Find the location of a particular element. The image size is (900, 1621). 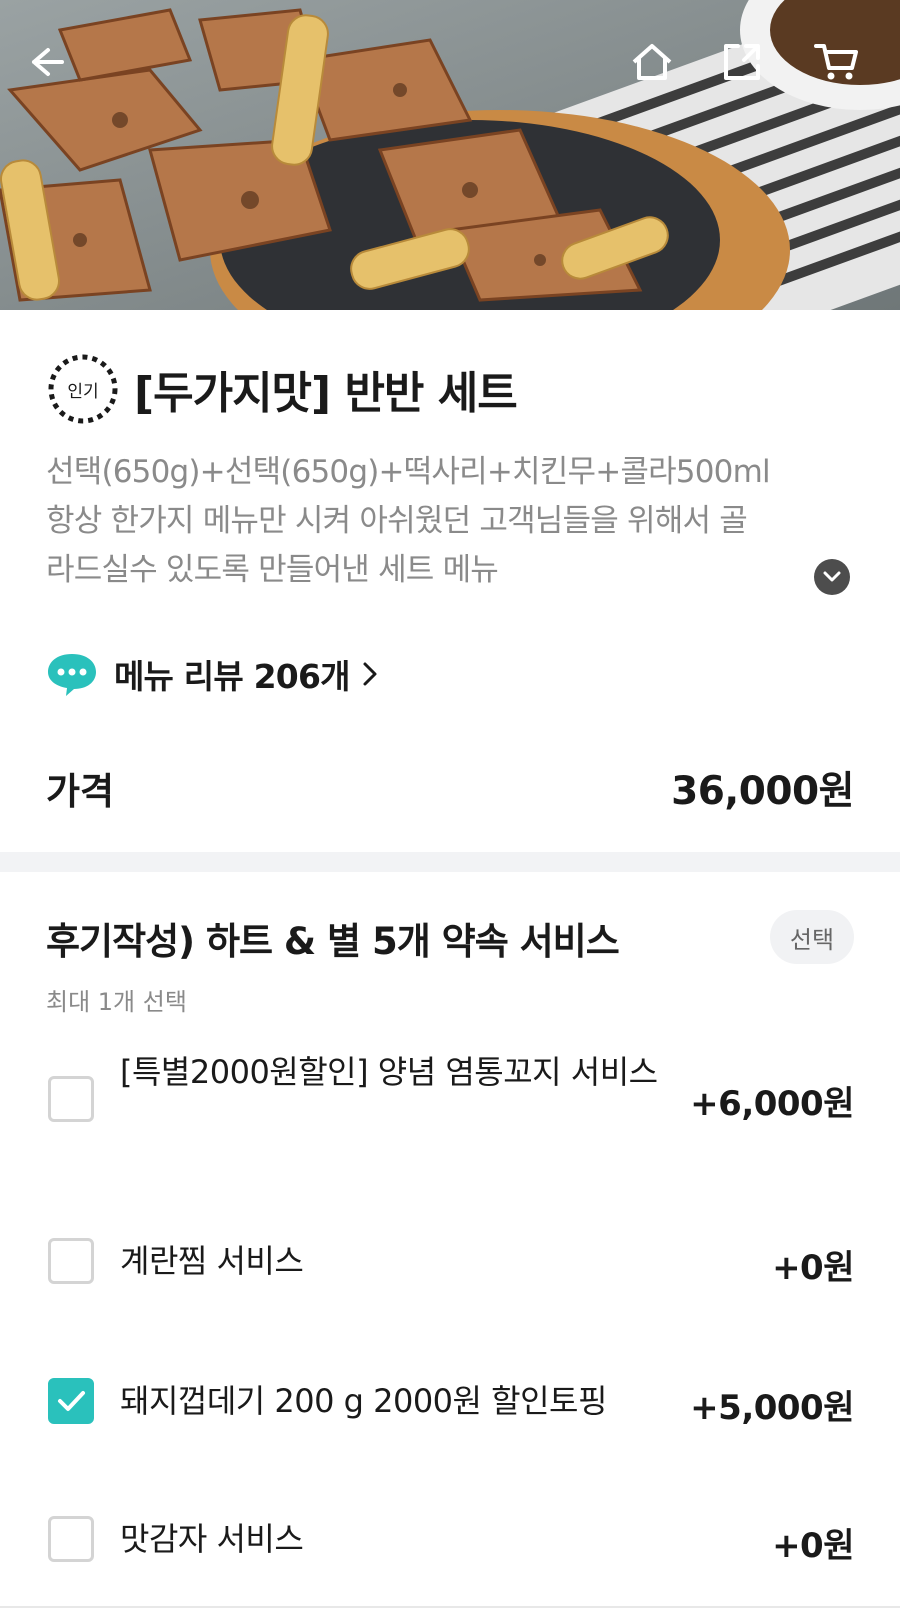

expand-description-button is located at coordinates (832, 577).